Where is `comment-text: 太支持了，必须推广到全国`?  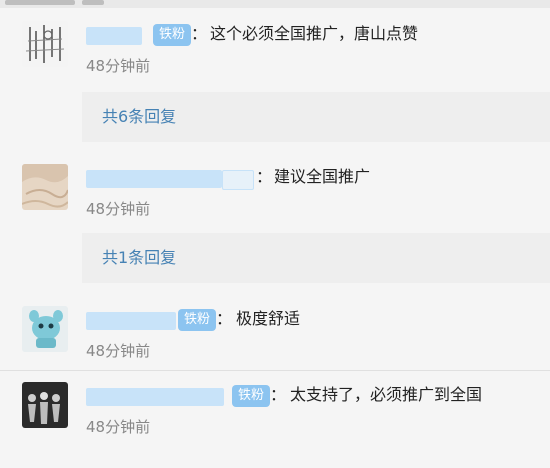
comment-text: 太支持了，必须推广到全国 is located at coordinates (386, 394).